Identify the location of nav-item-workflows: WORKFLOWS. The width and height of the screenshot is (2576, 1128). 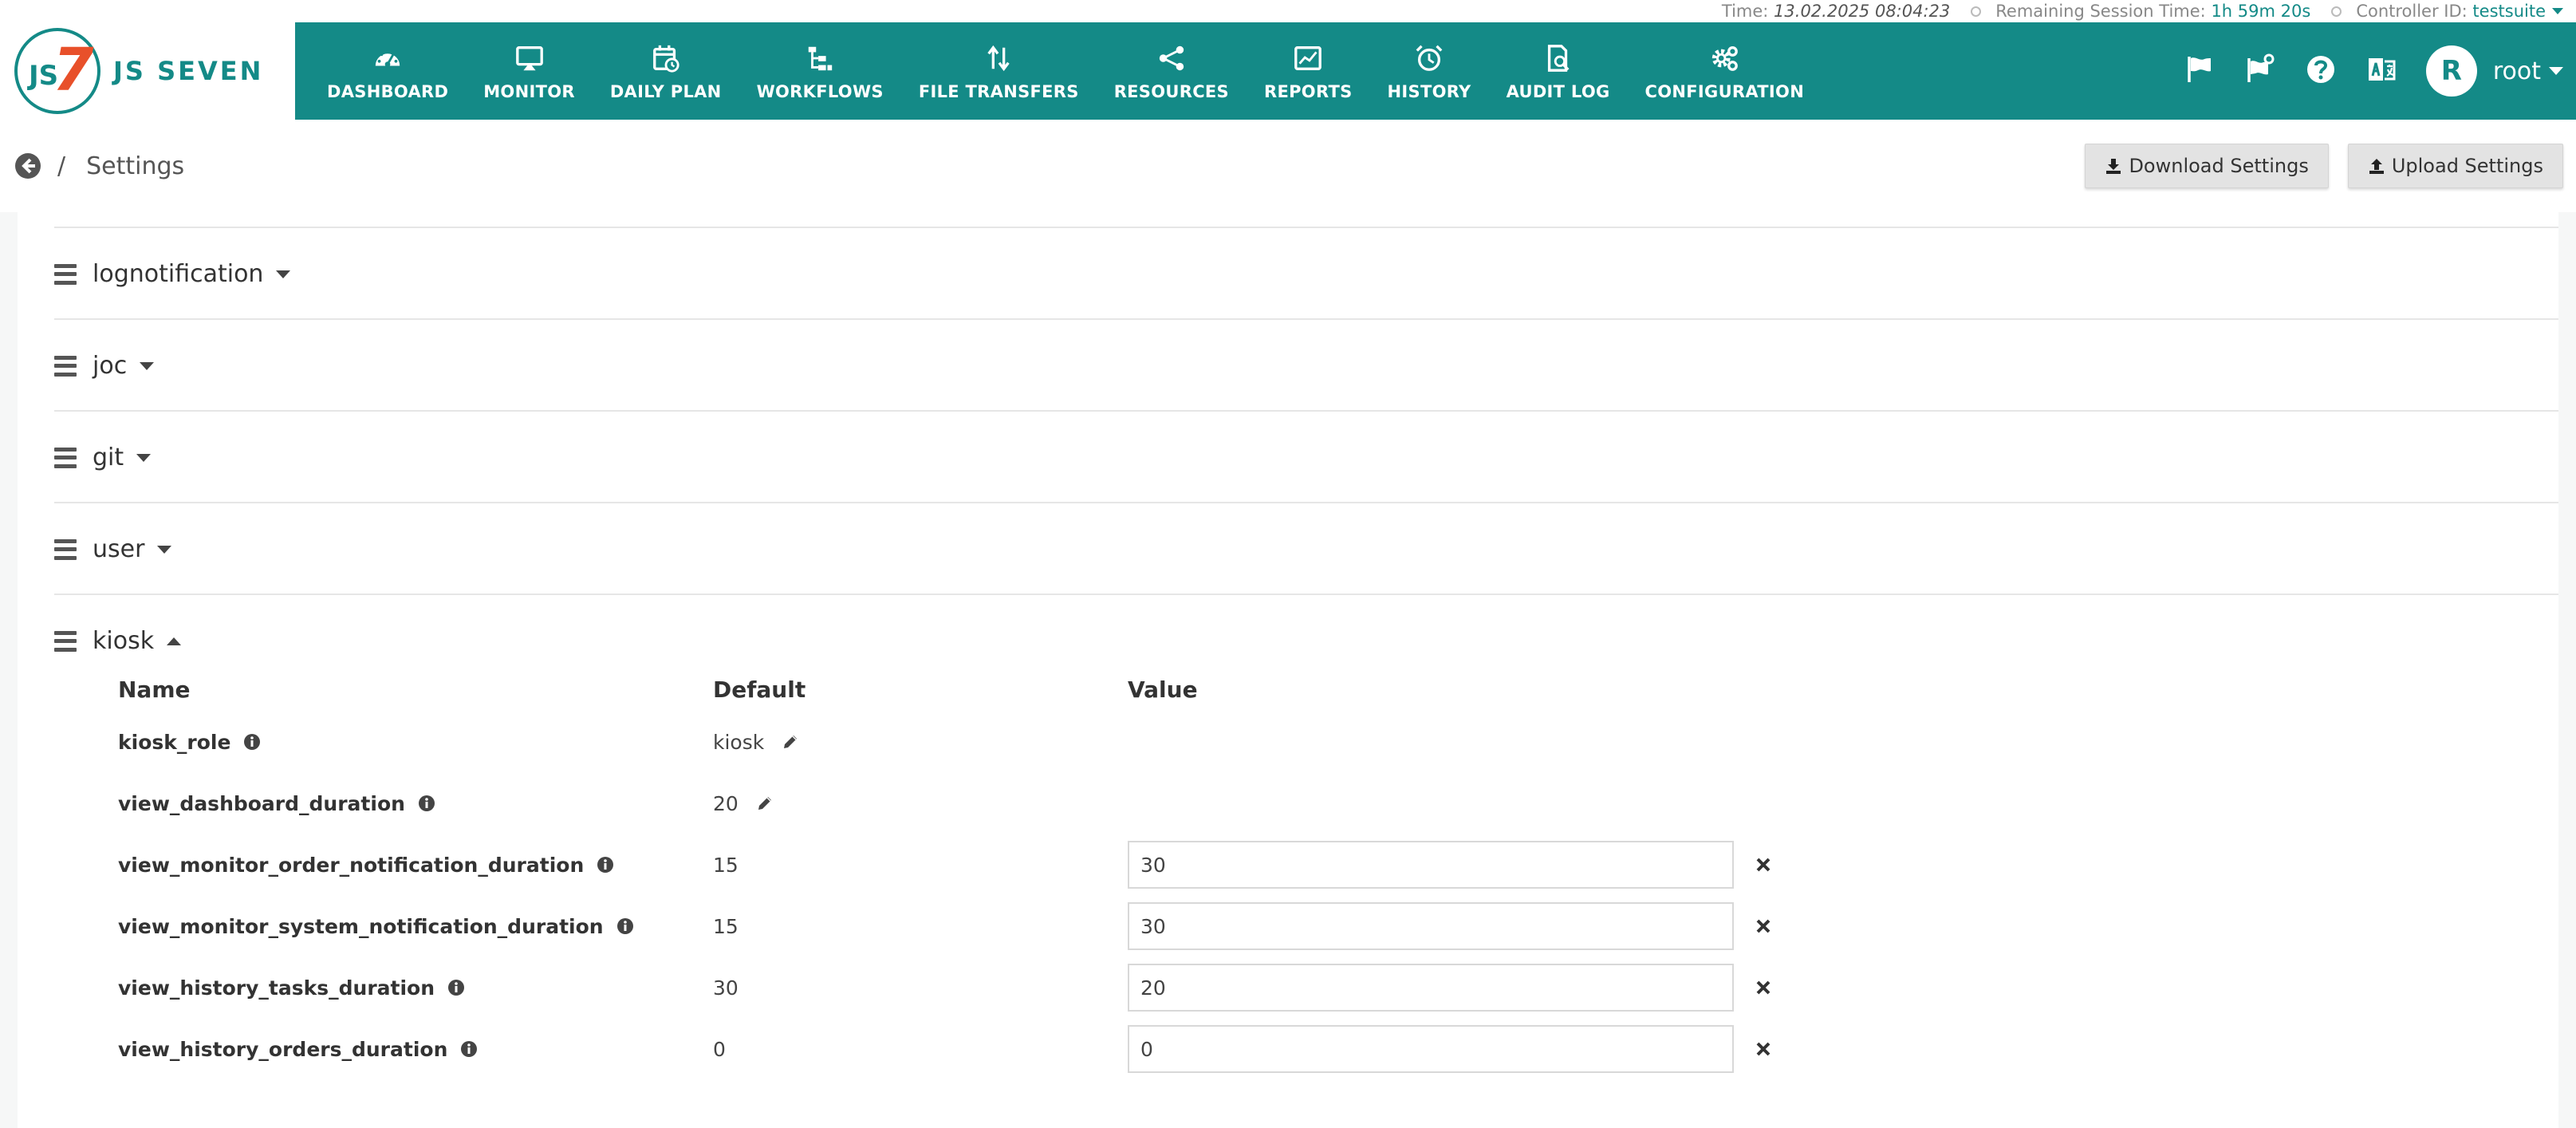
(820, 71).